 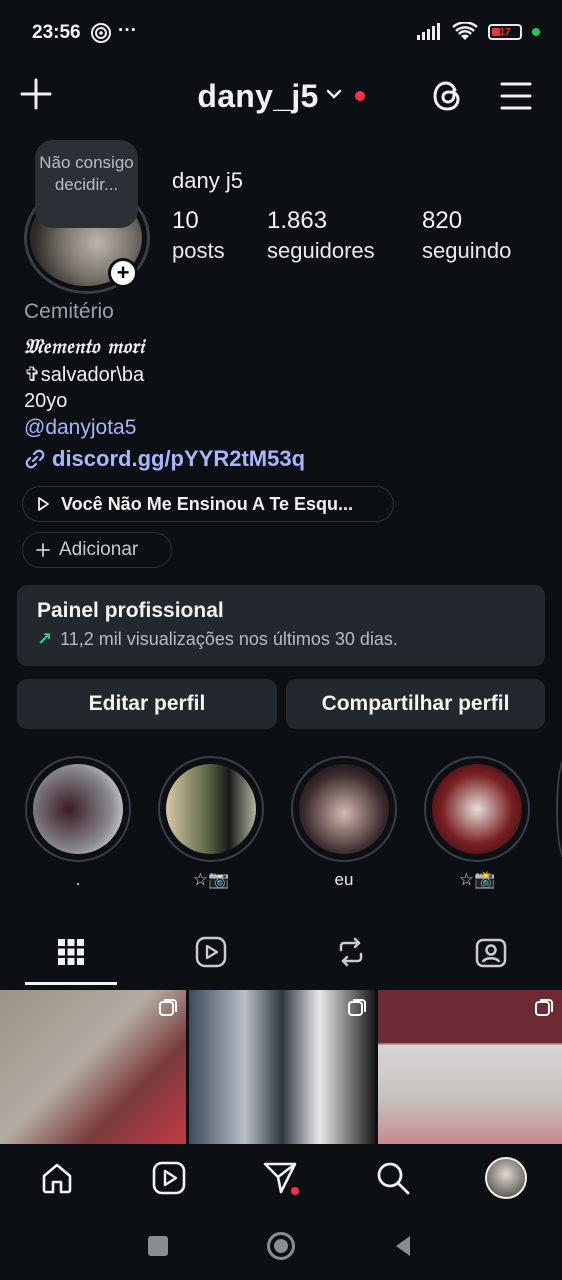 I want to click on grid-icon, so click(x=71, y=952).